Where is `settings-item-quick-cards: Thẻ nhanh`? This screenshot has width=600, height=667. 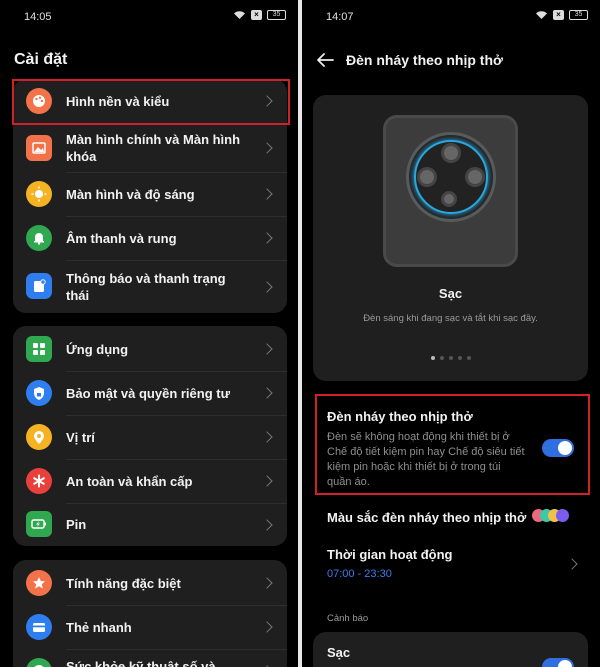
settings-item-quick-cards: Thẻ nhanh is located at coordinates (150, 627).